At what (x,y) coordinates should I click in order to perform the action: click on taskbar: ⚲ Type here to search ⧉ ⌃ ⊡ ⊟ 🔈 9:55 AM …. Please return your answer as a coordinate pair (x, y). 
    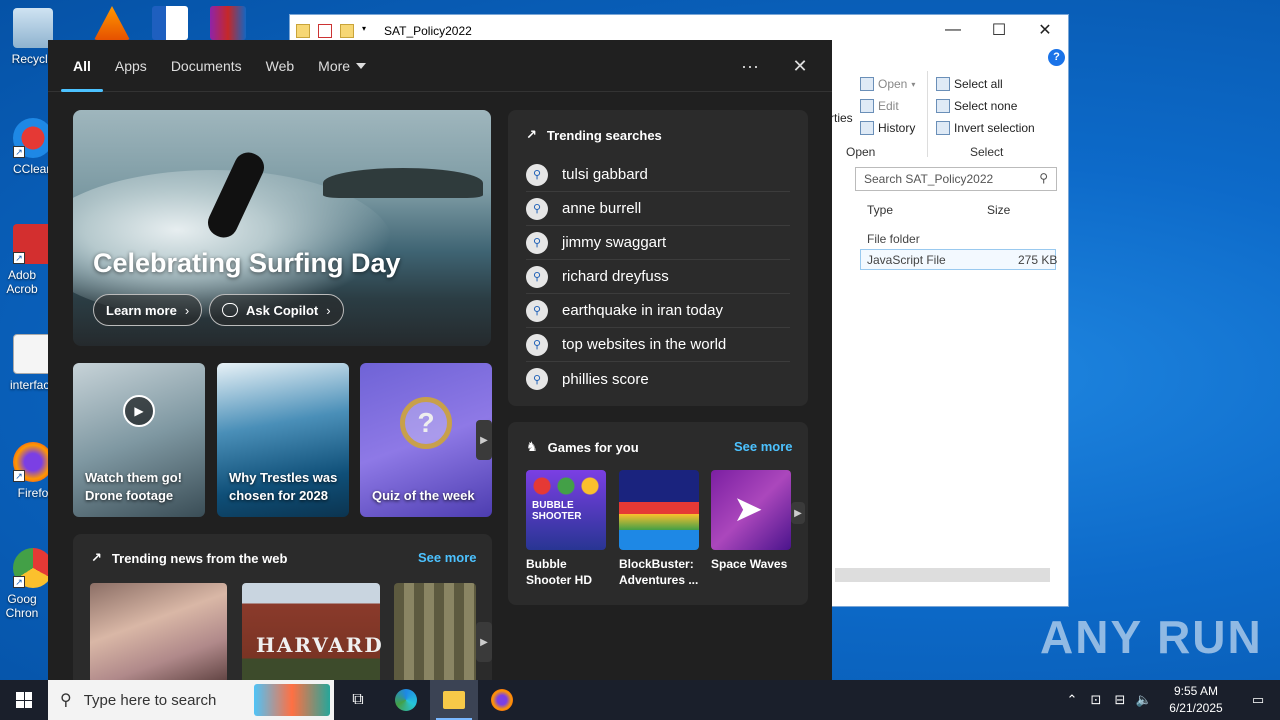
    Looking at the image, I should click on (640, 700).